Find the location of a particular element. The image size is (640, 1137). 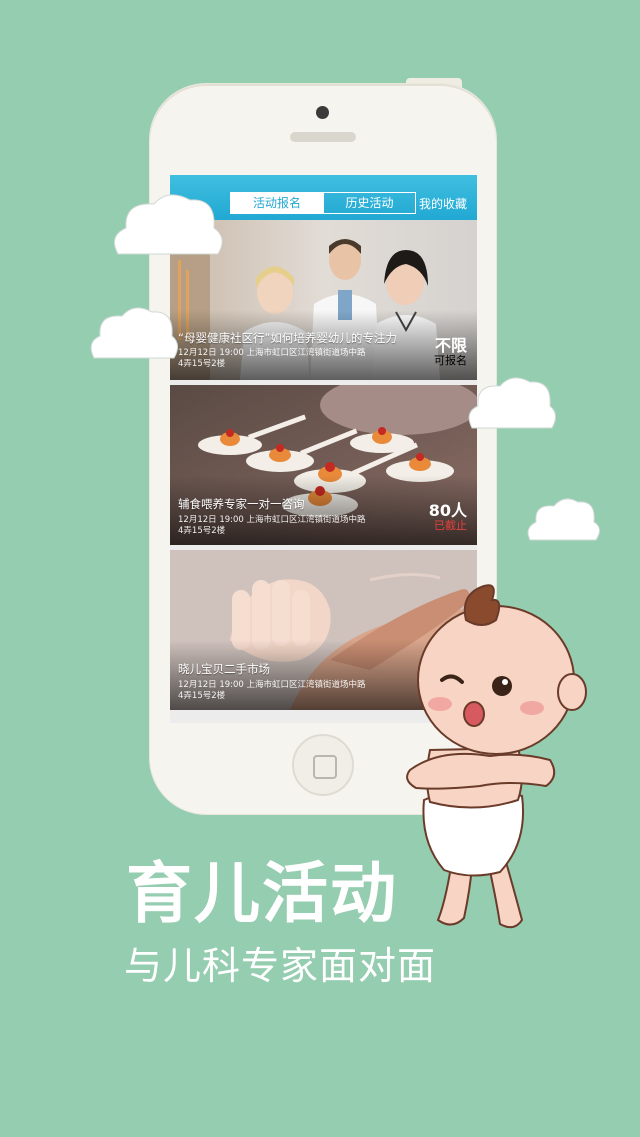

event-title: 晓儿宝贝二手市场 is located at coordinates (224, 669).